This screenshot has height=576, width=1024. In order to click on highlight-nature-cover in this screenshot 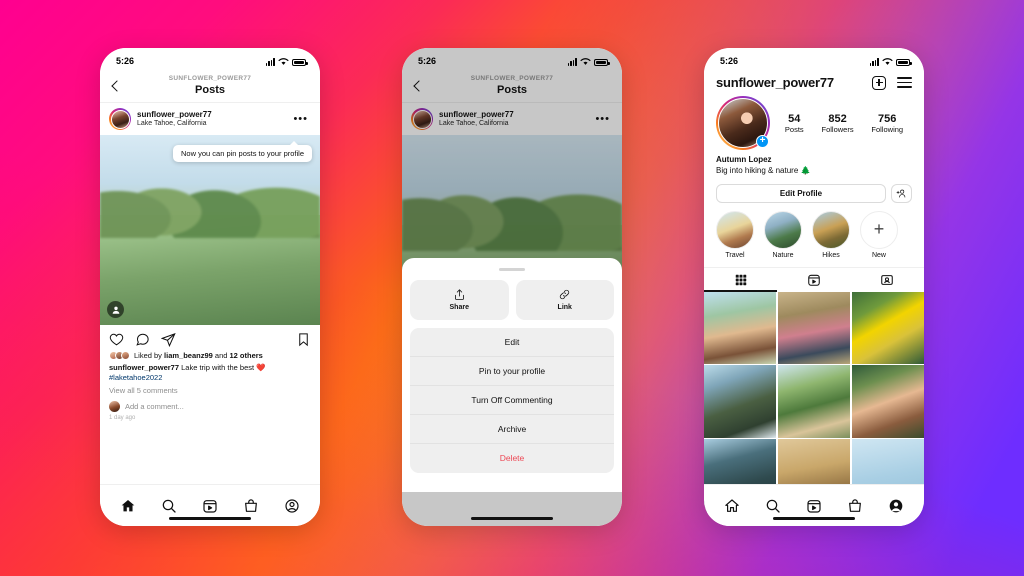, I will do `click(783, 229)`.